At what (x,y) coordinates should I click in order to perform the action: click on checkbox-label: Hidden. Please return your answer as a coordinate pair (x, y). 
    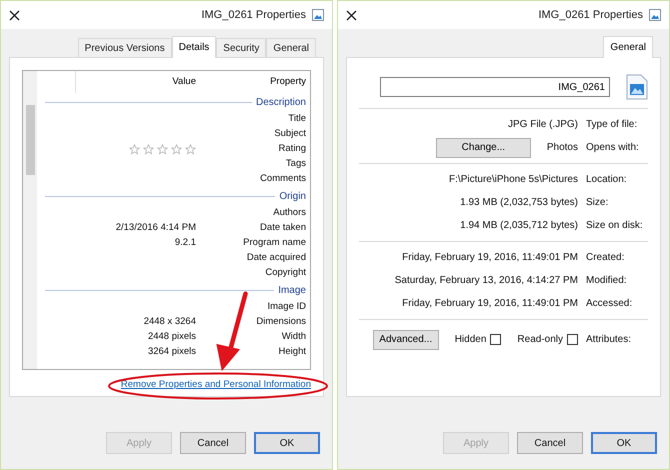
    Looking at the image, I should click on (470, 340).